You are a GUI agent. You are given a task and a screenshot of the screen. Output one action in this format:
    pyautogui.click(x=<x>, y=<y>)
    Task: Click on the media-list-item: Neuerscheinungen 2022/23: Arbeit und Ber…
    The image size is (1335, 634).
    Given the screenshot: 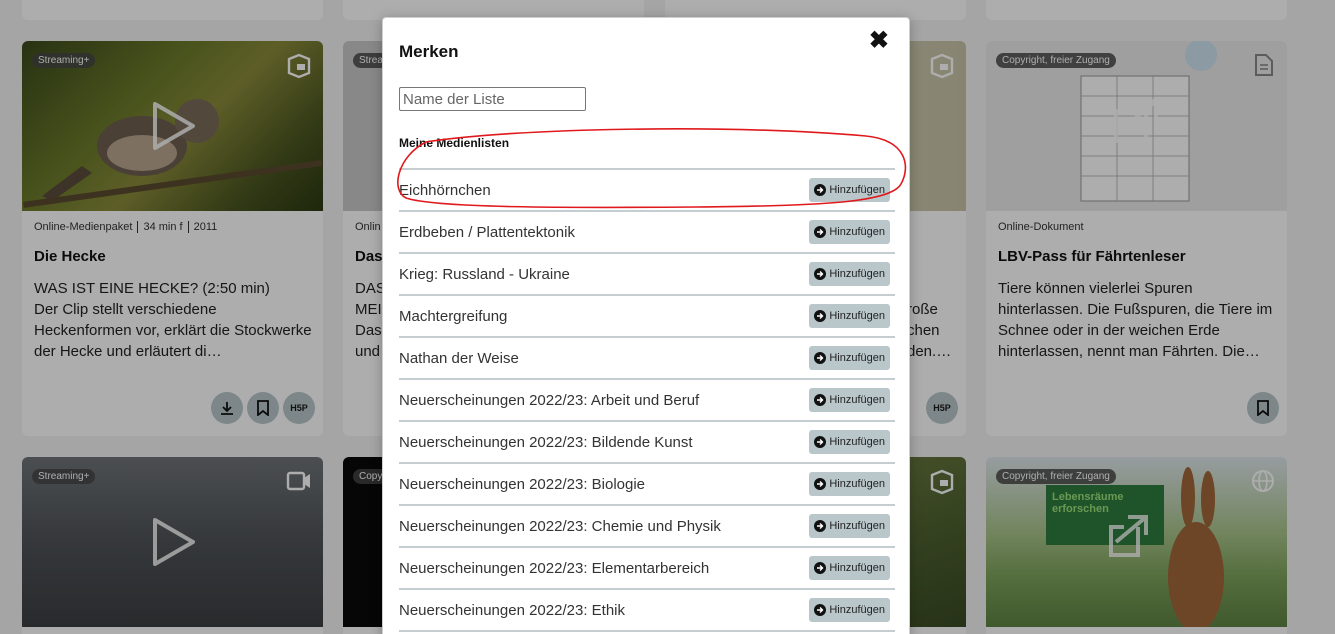 What is the action you would take?
    pyautogui.click(x=647, y=401)
    